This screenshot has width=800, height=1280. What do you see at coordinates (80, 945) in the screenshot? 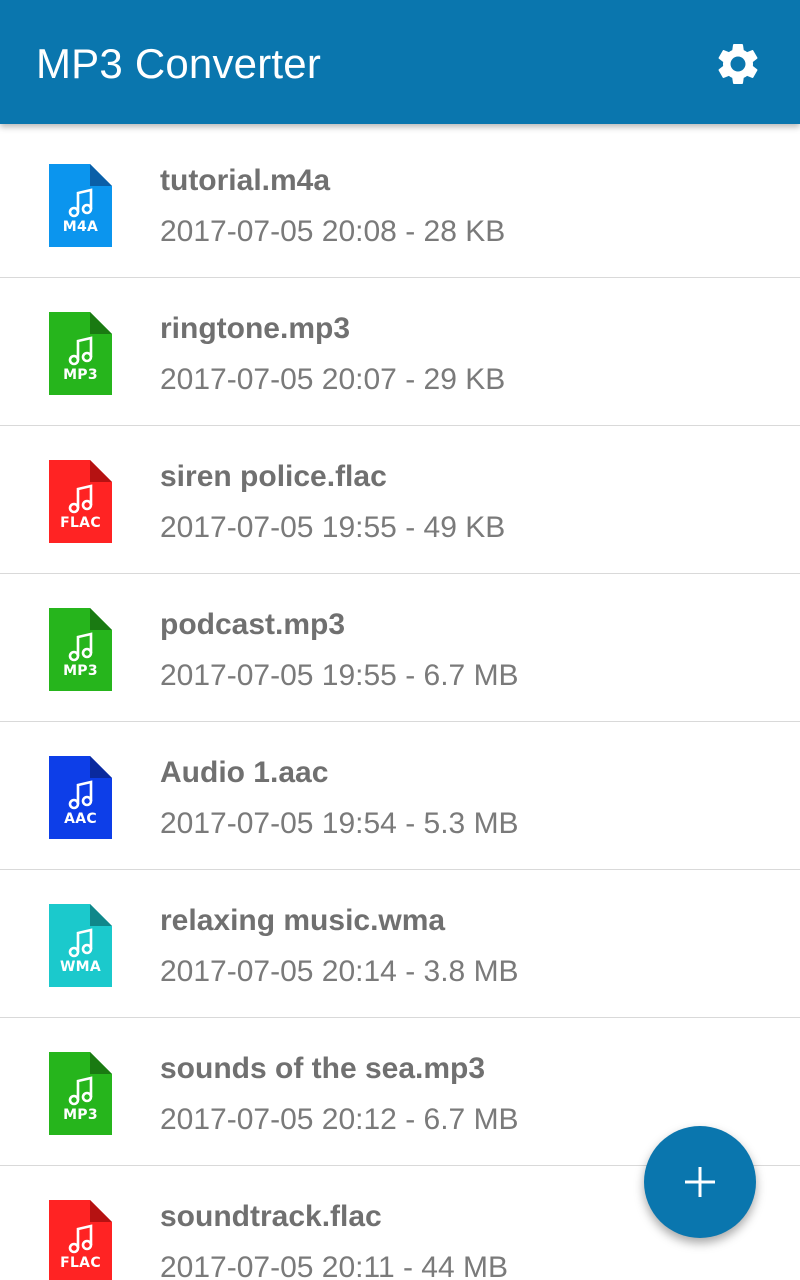
I see `audio-file-icon: WMA` at bounding box center [80, 945].